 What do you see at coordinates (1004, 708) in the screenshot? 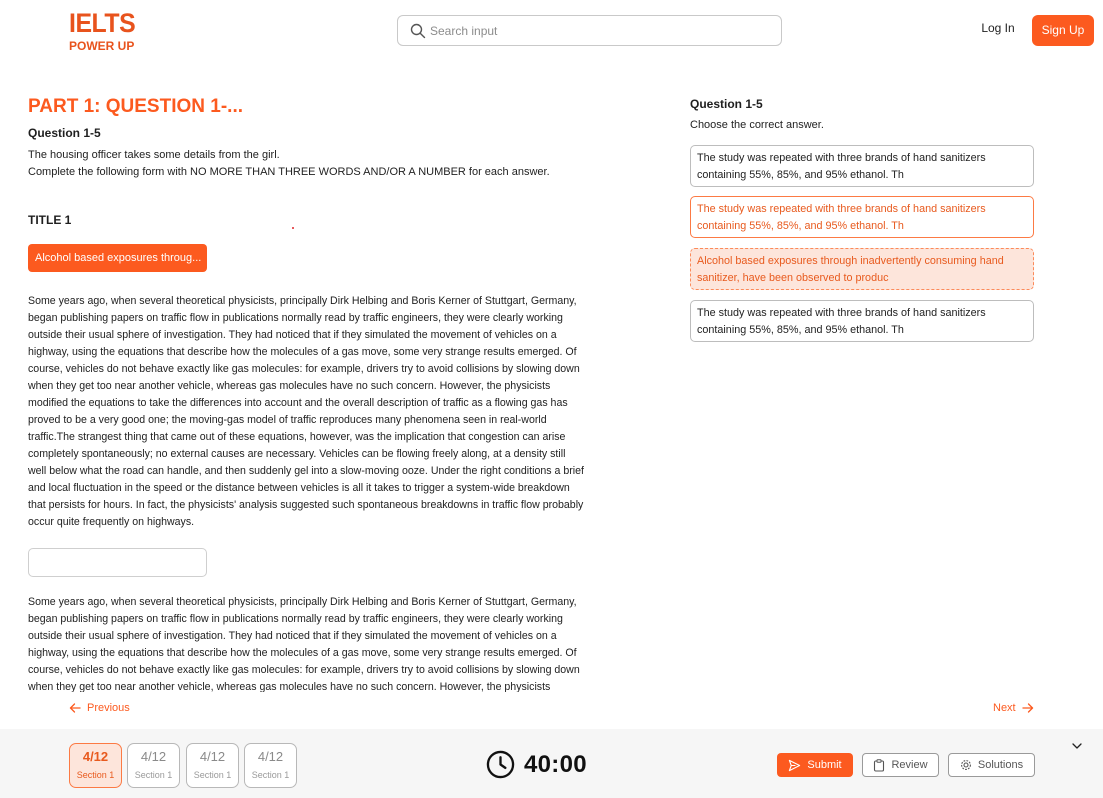
I see `next-label: Next` at bounding box center [1004, 708].